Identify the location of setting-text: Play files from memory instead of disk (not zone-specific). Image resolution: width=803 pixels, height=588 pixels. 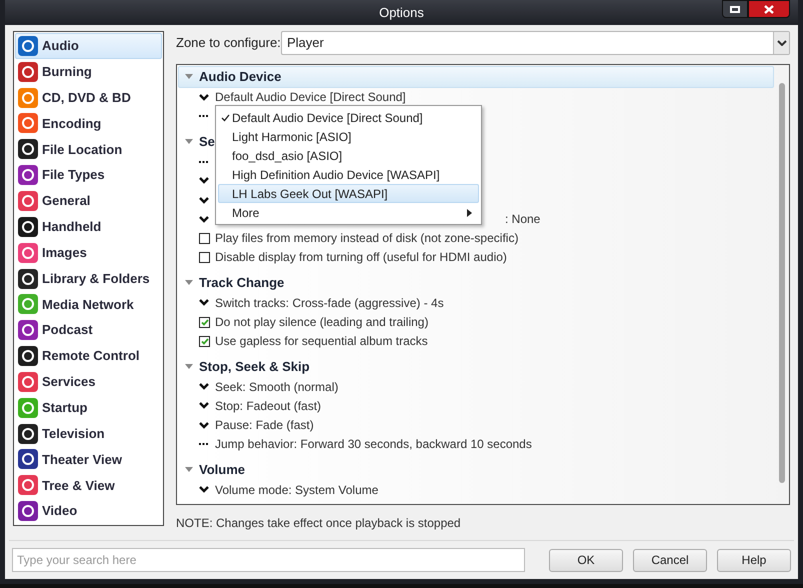
(366, 239).